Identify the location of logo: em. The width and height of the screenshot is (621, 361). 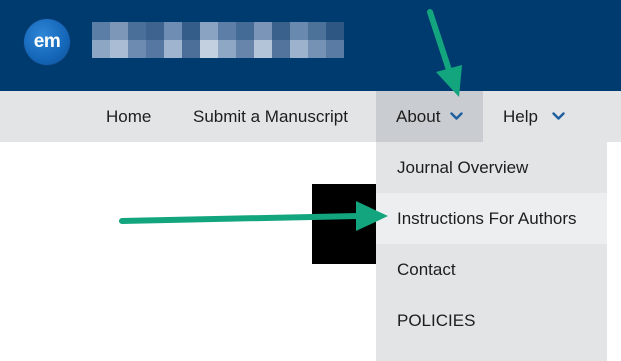
(47, 42).